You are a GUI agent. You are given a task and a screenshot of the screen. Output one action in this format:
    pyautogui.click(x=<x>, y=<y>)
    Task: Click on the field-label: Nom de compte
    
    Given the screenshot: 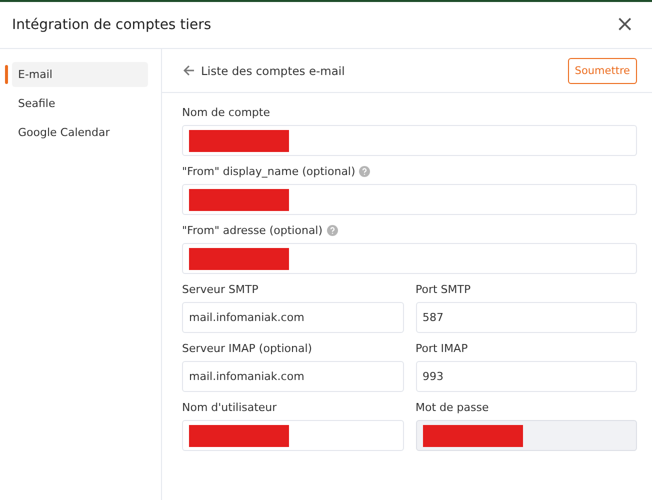 What is the action you would take?
    pyautogui.click(x=226, y=112)
    